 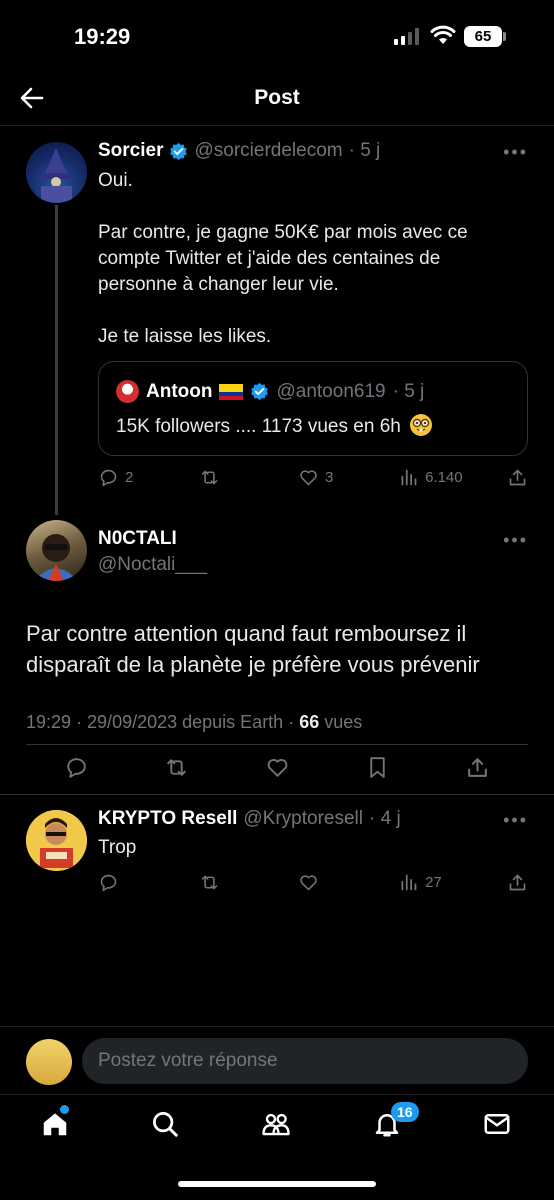 I want to click on mail-icon, so click(x=497, y=1124).